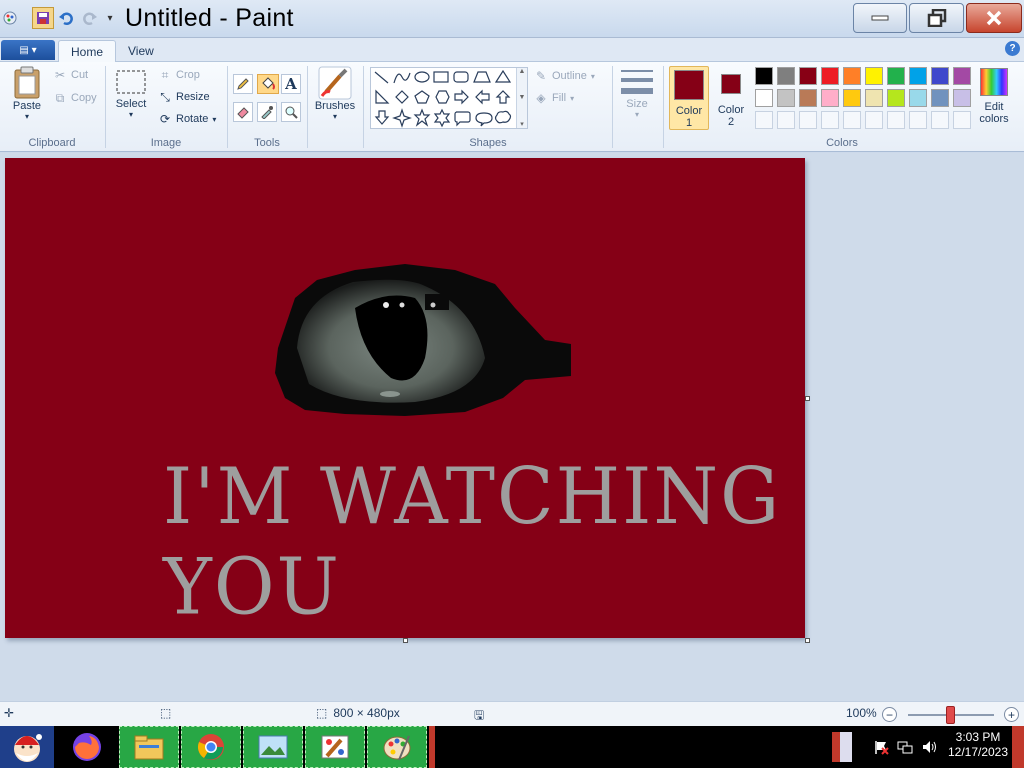 The height and width of the screenshot is (768, 1024). I want to click on color1-selector: Color 1, so click(689, 98).